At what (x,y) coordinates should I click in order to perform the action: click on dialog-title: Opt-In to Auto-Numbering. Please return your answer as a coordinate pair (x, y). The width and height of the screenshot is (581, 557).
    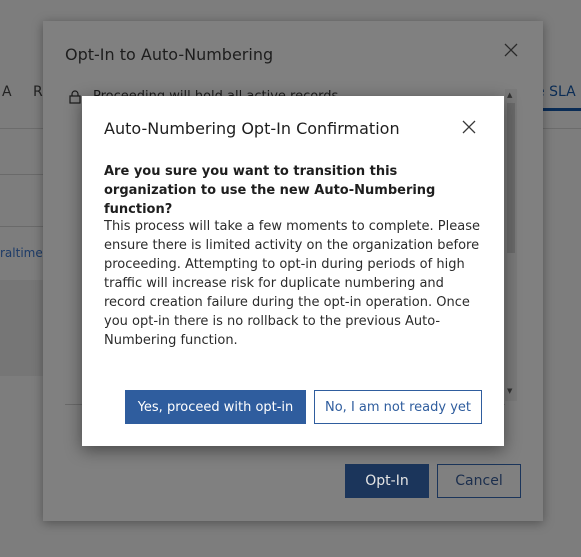
    Looking at the image, I should click on (169, 54).